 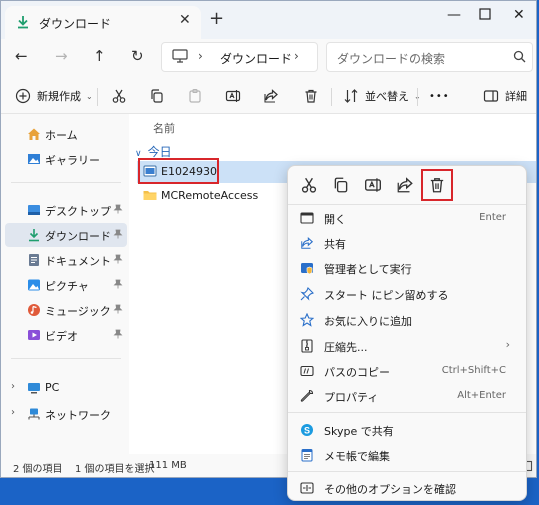 What do you see at coordinates (407, 396) in the screenshot?
I see `menu-item-properties: プロパティ Alt+Enter` at bounding box center [407, 396].